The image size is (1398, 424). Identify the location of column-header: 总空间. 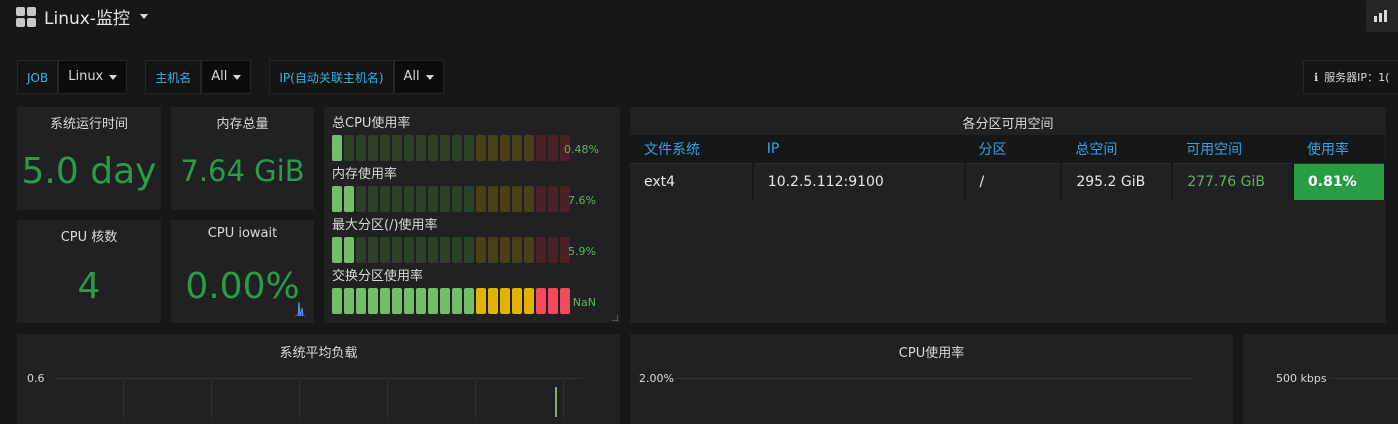
(1117, 149).